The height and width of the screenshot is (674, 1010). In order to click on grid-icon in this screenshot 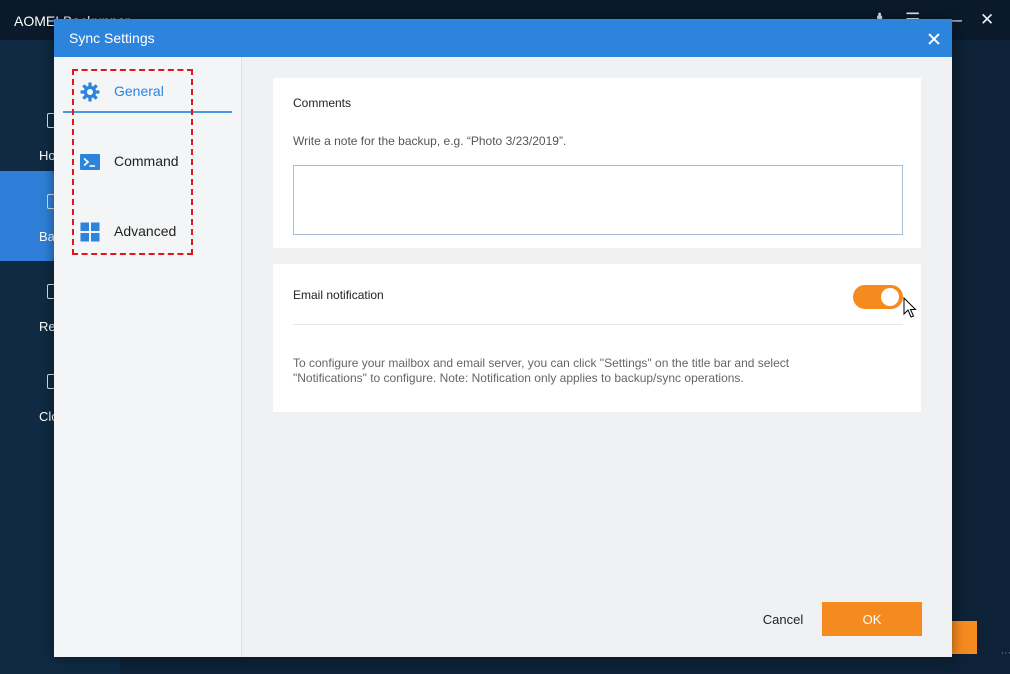, I will do `click(90, 232)`.